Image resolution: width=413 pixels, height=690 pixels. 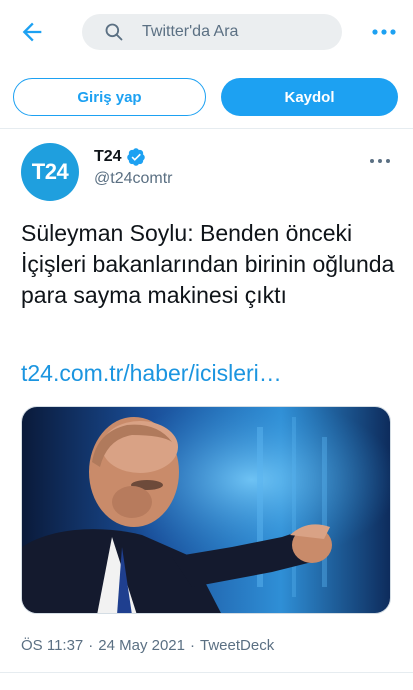 What do you see at coordinates (133, 179) in the screenshot?
I see `author-handle: @t24comtr` at bounding box center [133, 179].